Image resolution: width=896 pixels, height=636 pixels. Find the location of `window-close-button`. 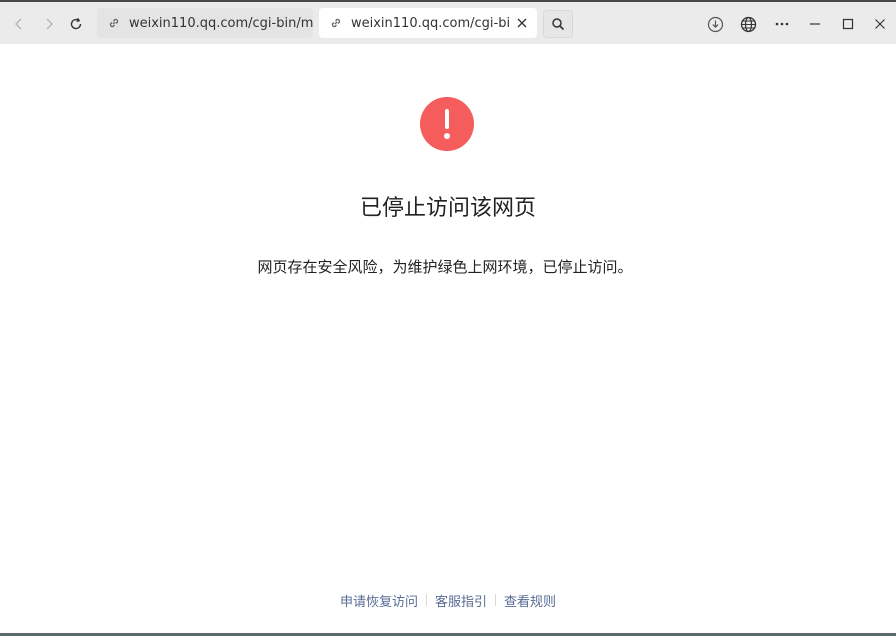

window-close-button is located at coordinates (880, 24).